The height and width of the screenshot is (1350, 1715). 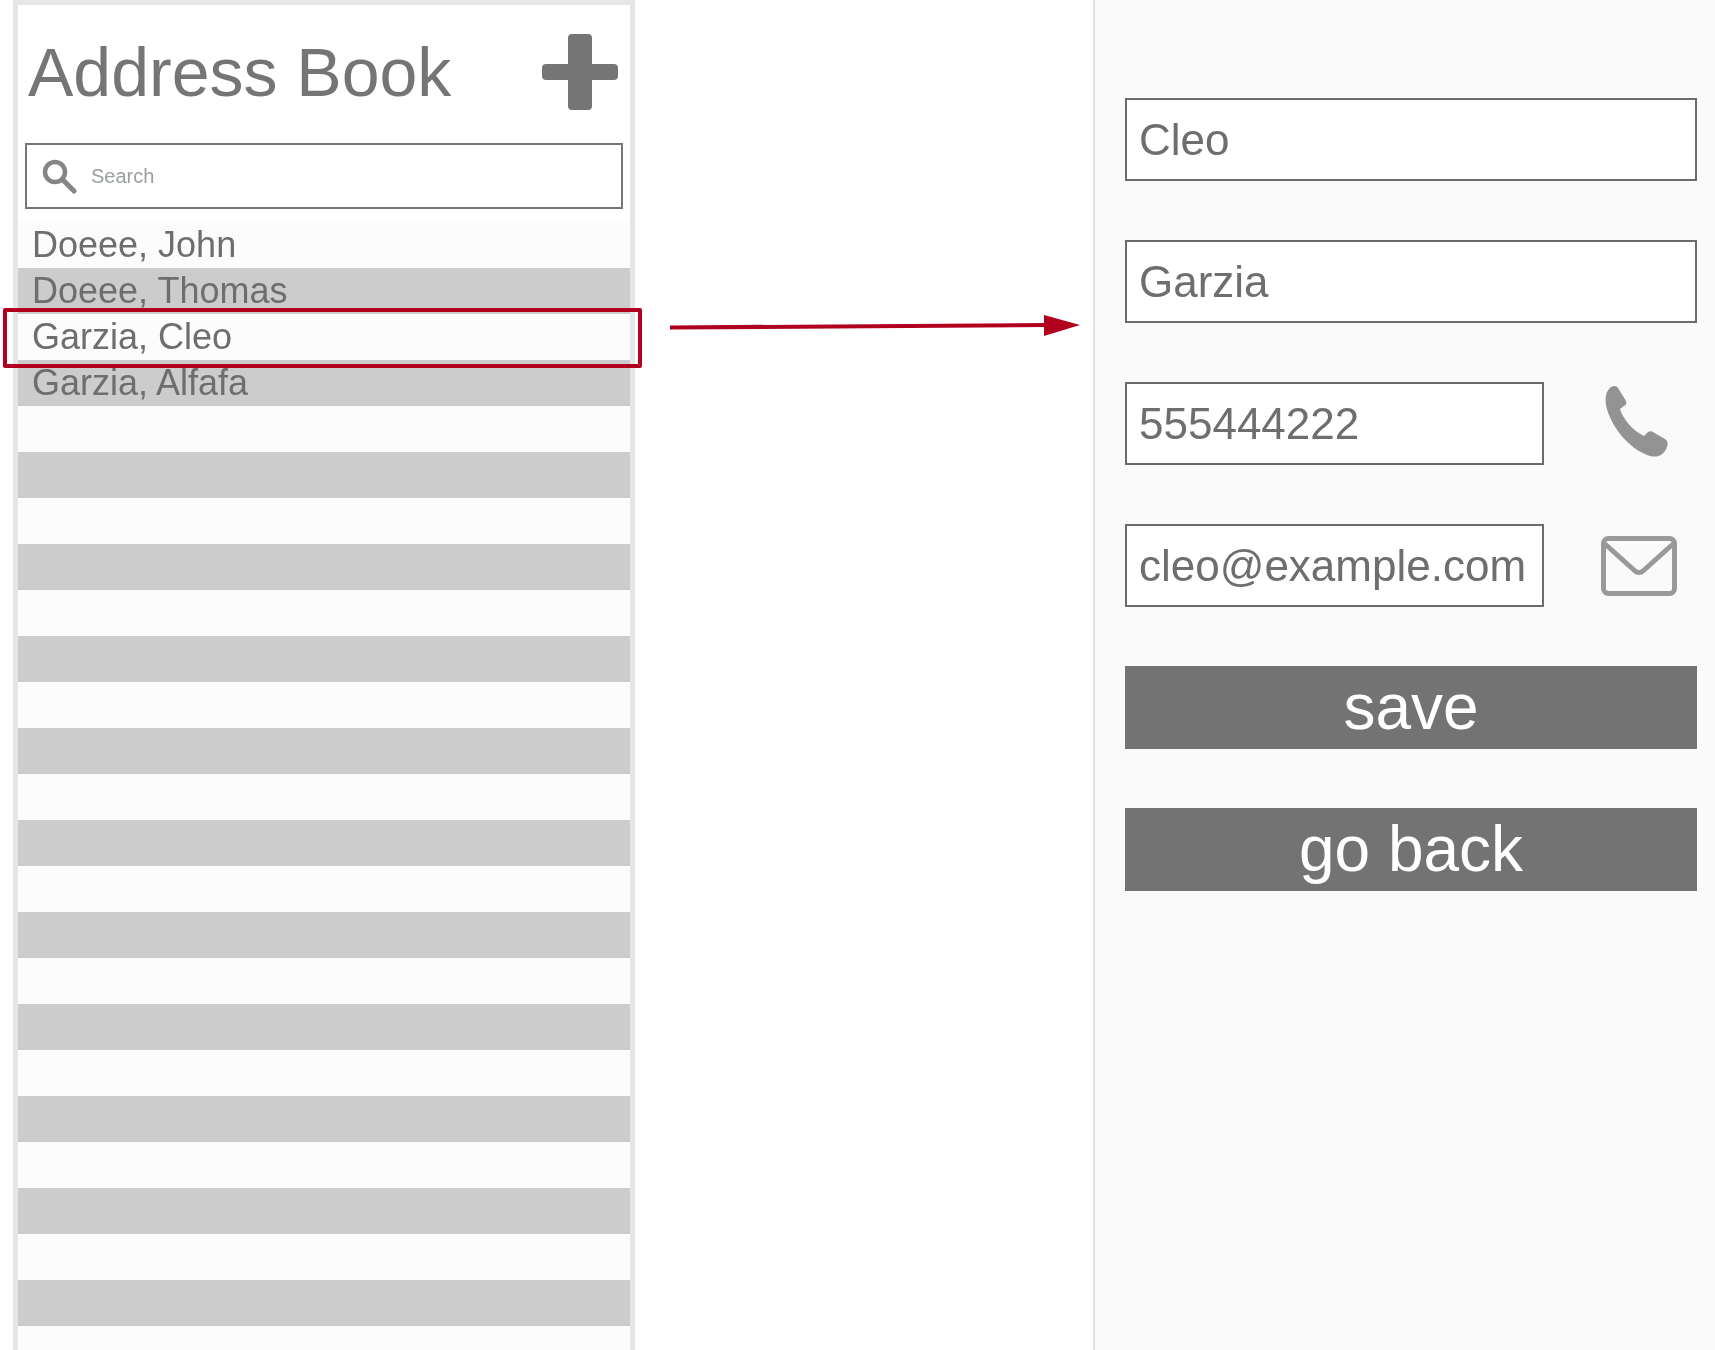 I want to click on input-field: cleo@example.com, so click(x=1334, y=565).